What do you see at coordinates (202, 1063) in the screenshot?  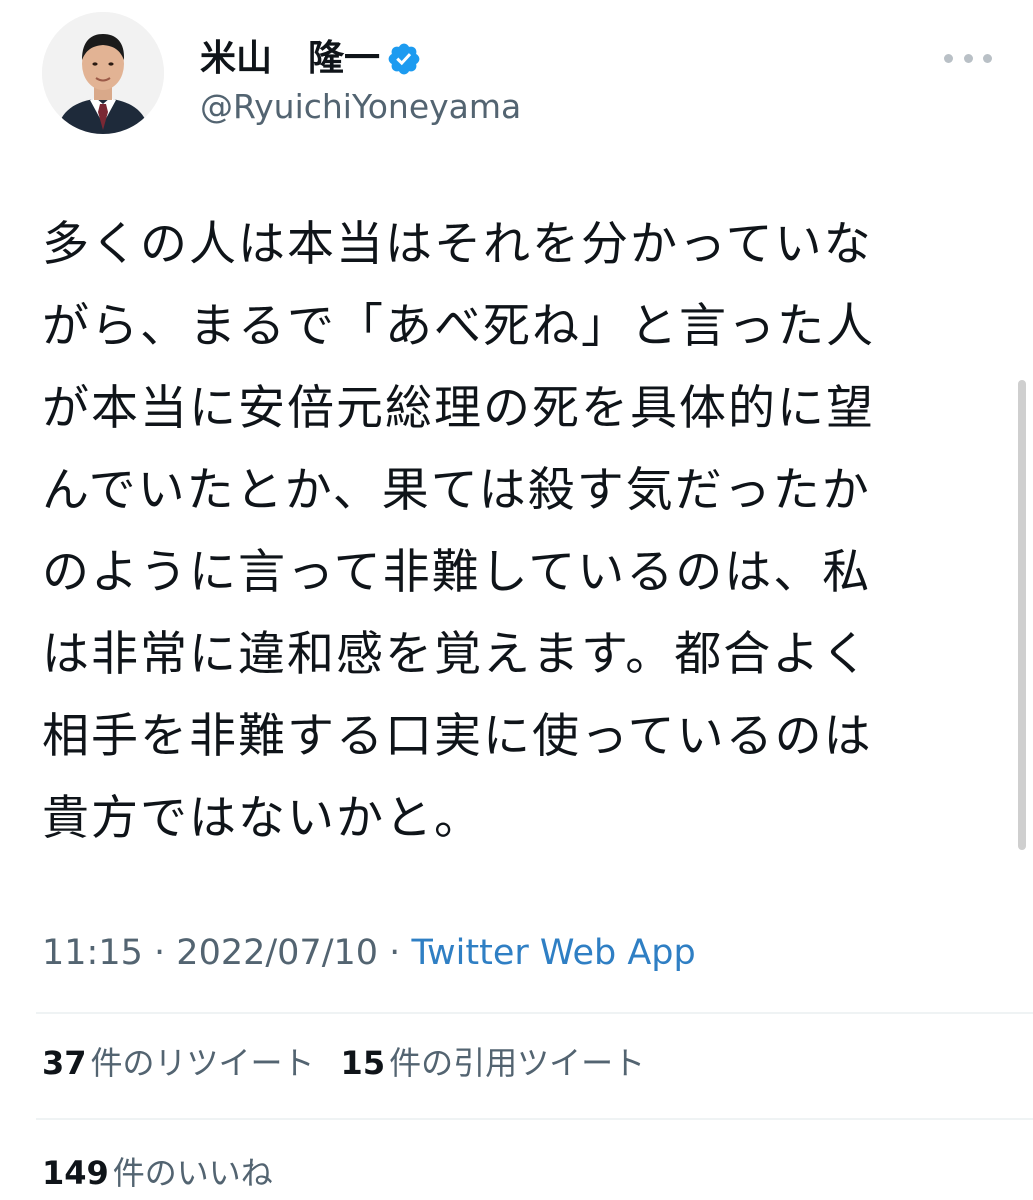 I see `retweets-label: 件のリツイート` at bounding box center [202, 1063].